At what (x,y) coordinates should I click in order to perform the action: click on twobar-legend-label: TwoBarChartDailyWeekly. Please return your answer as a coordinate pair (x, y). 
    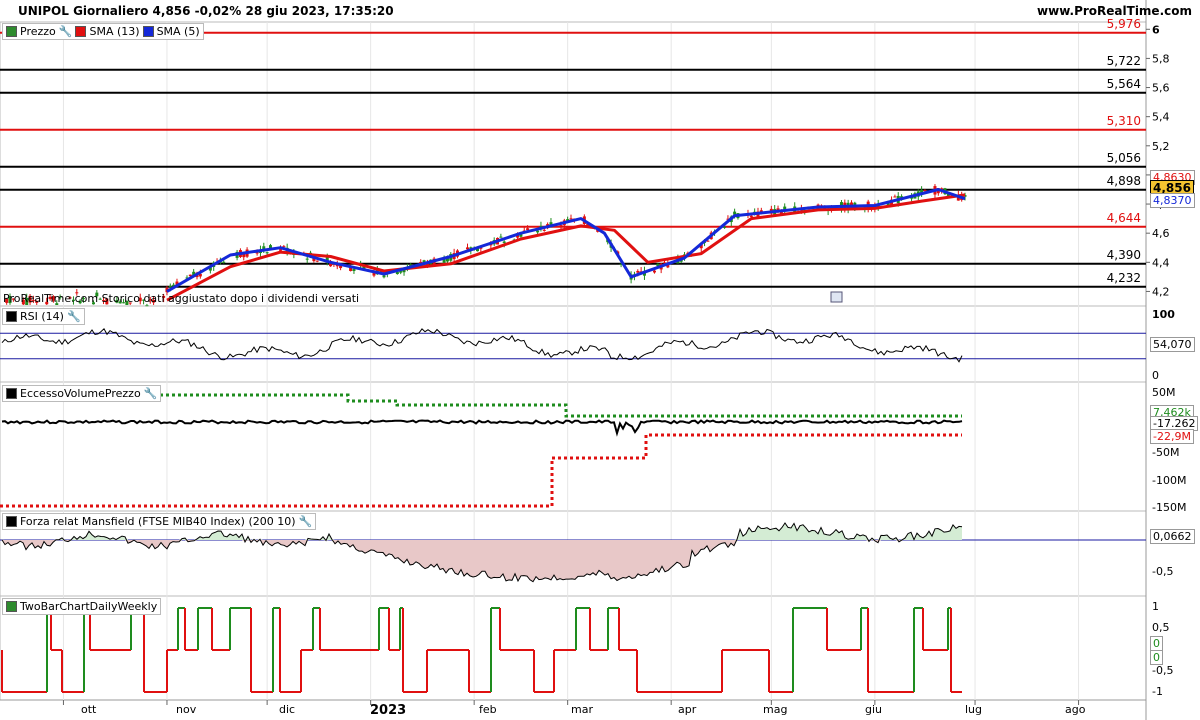
    Looking at the image, I should click on (89, 606).